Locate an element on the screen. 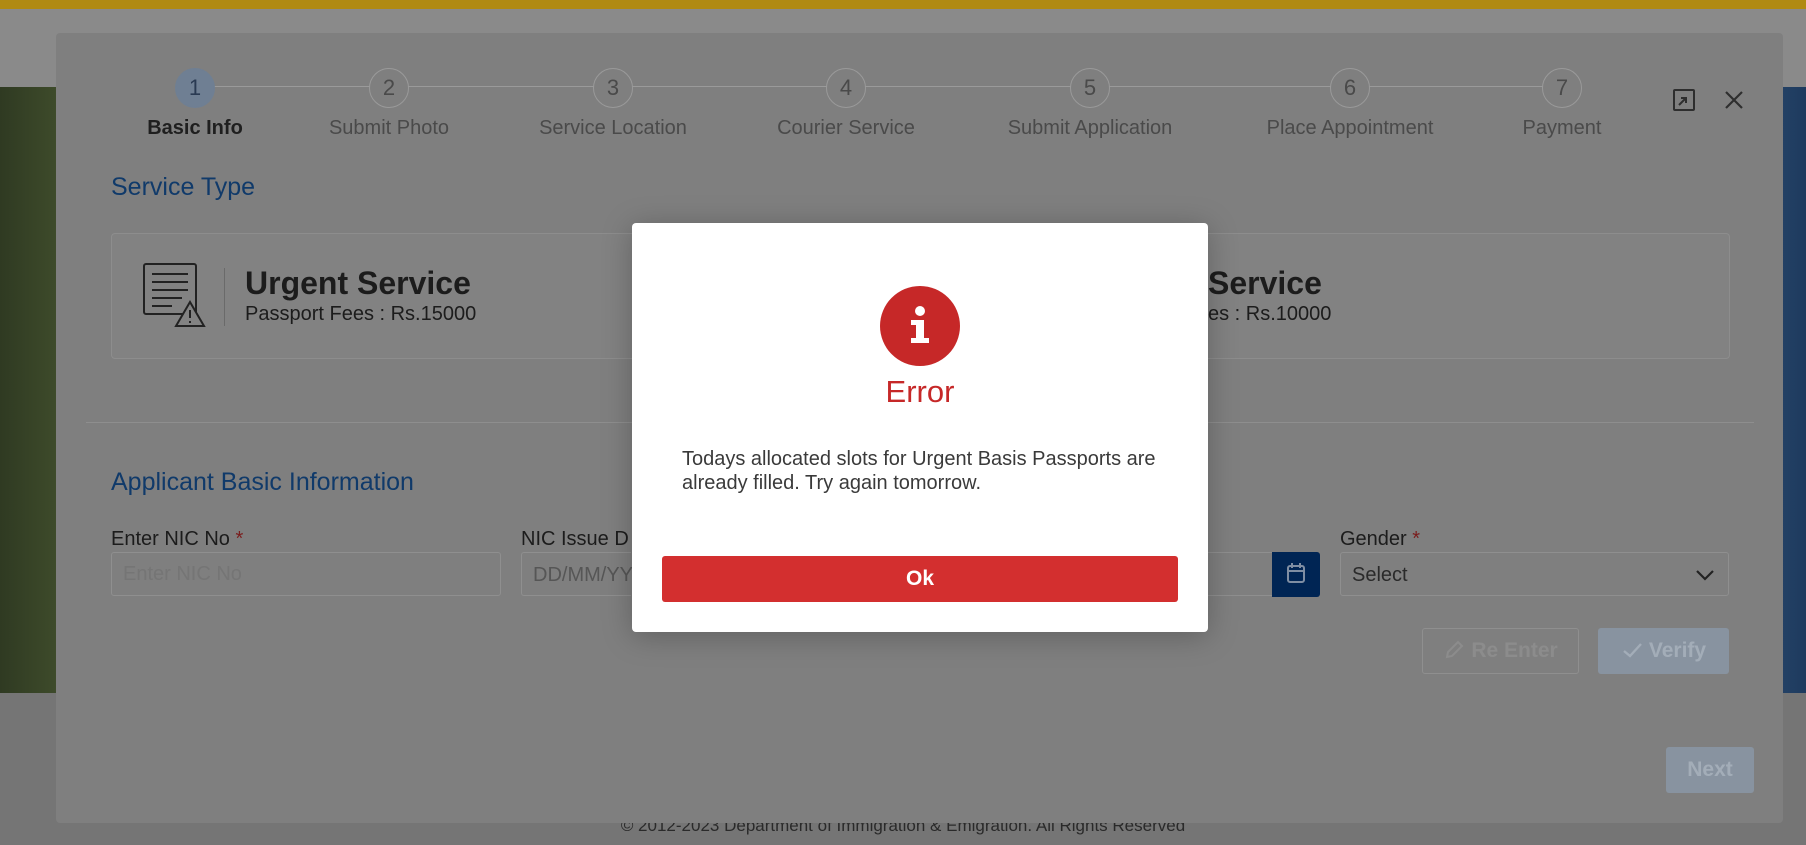 The height and width of the screenshot is (845, 1806). calendar-button is located at coordinates (1296, 574).